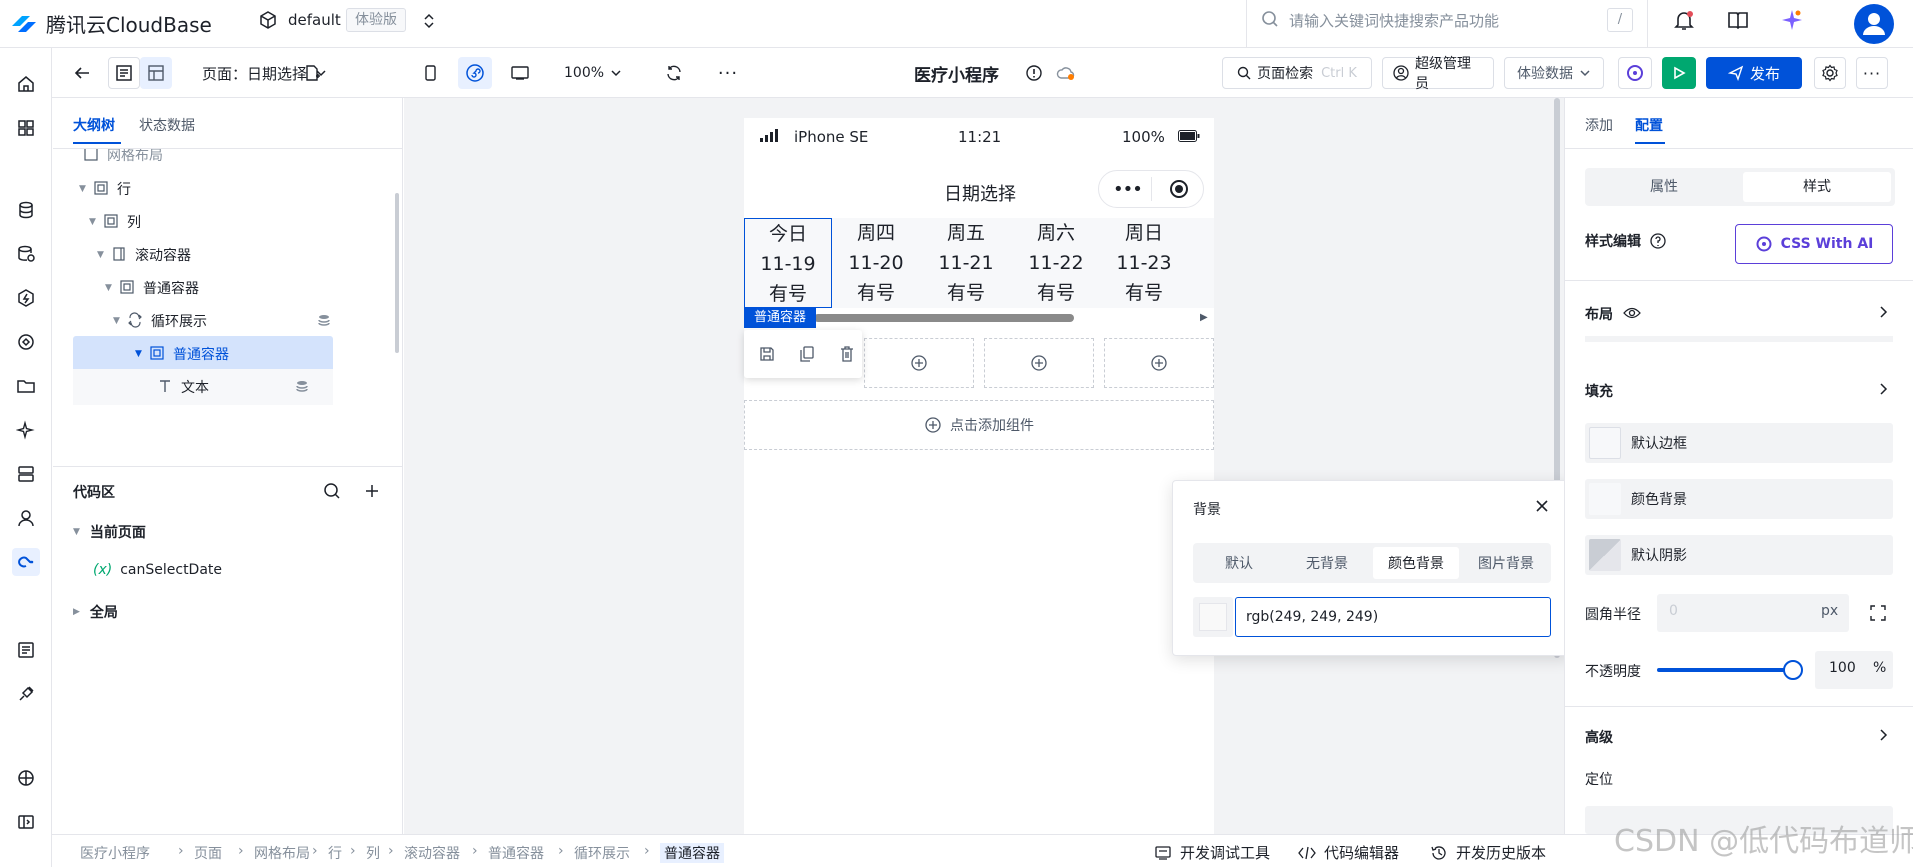  What do you see at coordinates (1151, 189) in the screenshot?
I see `miniprogram-capsule: •••` at bounding box center [1151, 189].